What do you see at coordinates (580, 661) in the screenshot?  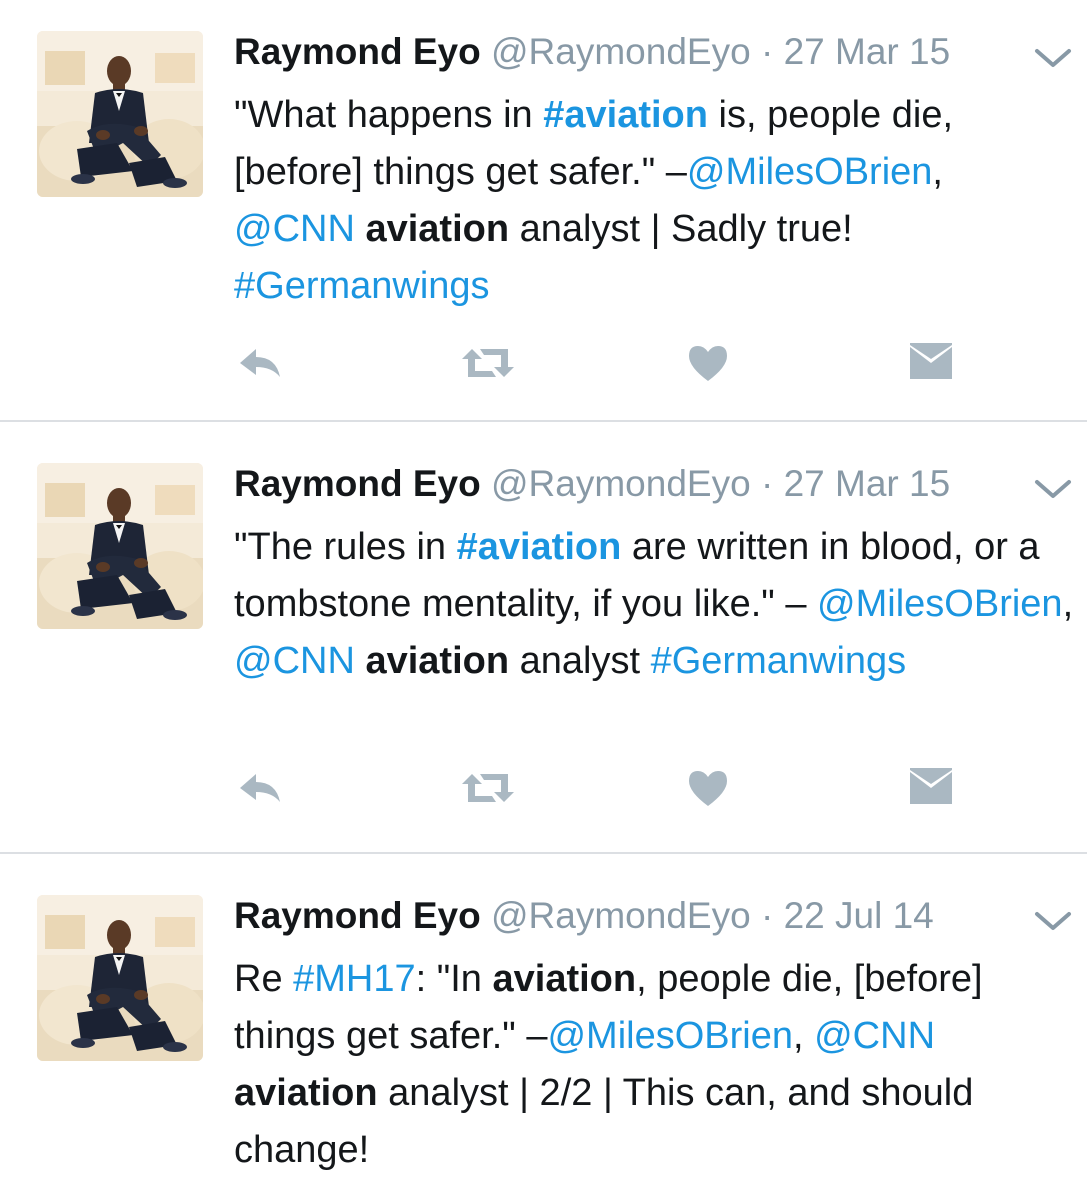 I see `text-segment: analyst` at bounding box center [580, 661].